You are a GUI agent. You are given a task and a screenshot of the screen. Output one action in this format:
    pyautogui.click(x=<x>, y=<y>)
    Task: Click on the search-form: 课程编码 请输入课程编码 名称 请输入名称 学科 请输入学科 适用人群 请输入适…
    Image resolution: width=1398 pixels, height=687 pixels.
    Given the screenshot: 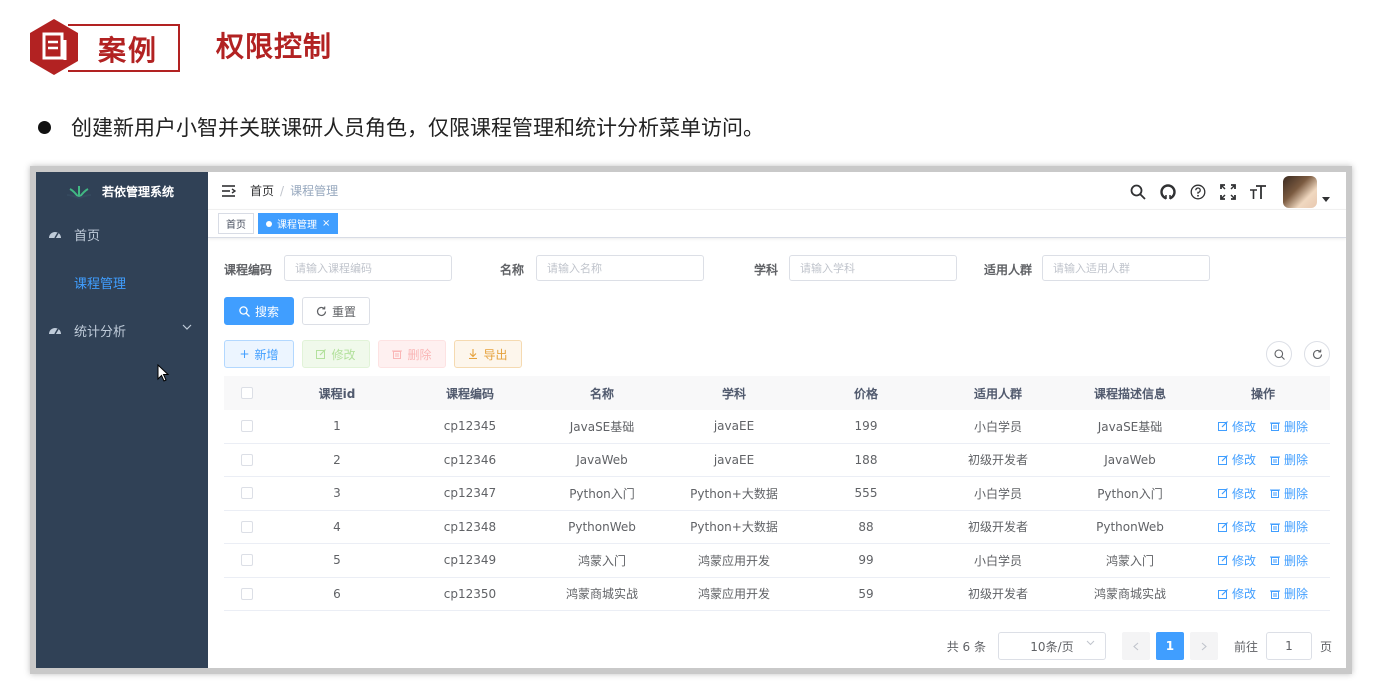 What is the action you would take?
    pyautogui.click(x=785, y=269)
    